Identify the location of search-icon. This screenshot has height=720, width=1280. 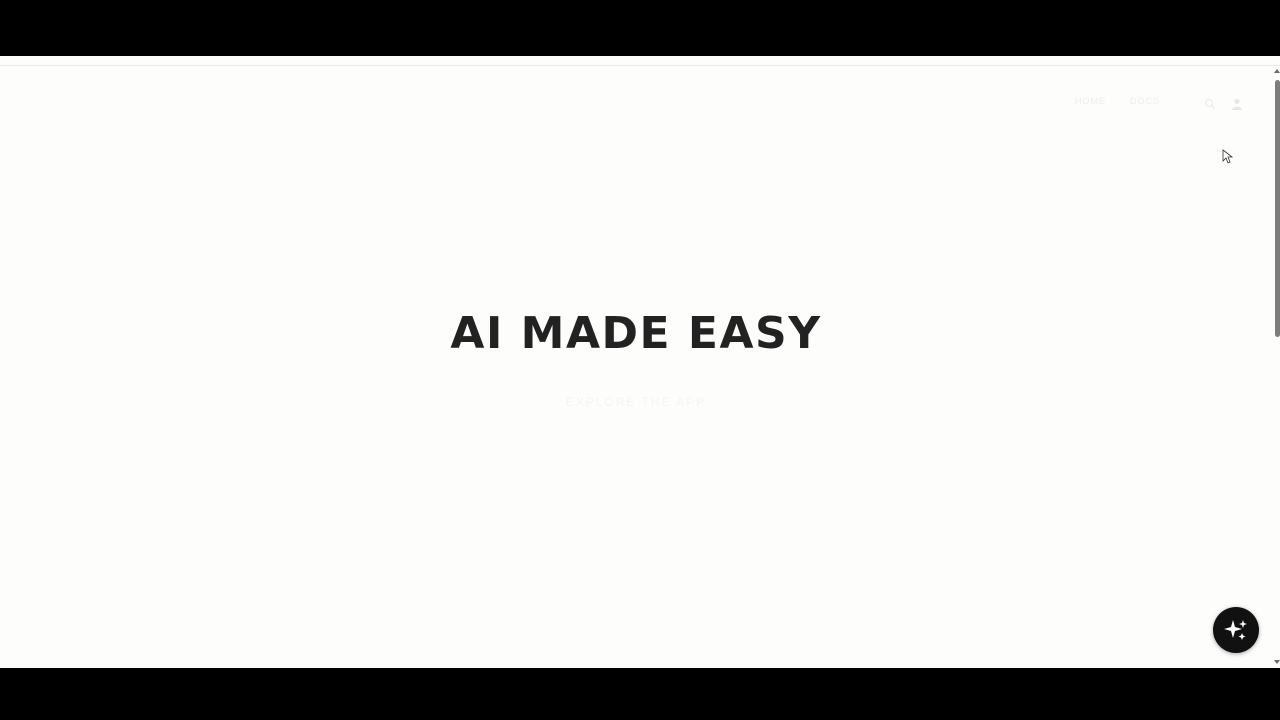
(1210, 103).